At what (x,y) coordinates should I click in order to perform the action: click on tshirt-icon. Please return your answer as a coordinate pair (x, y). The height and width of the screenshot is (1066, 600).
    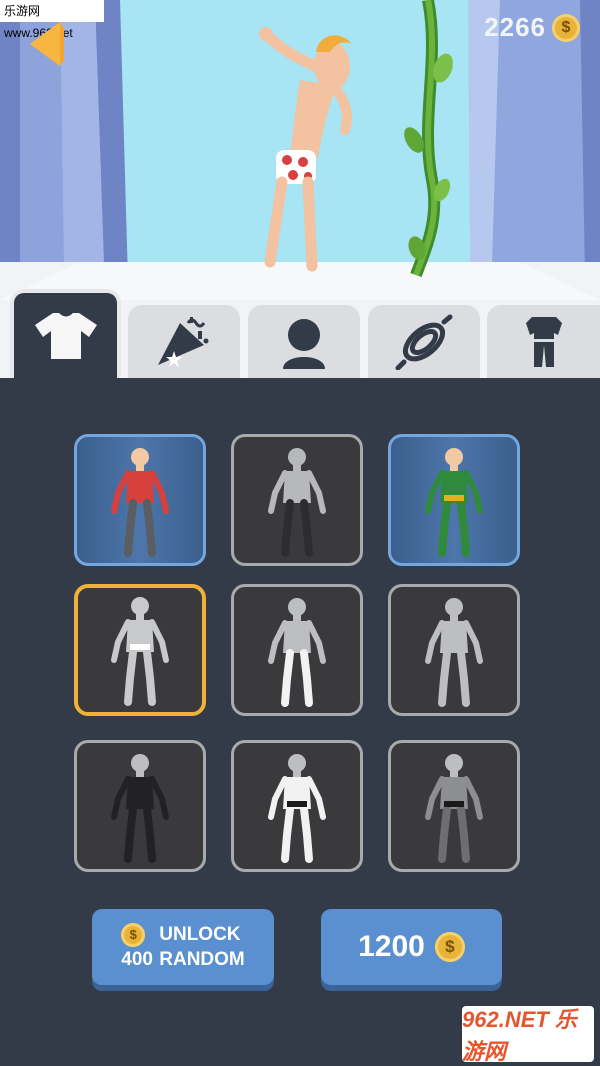
    Looking at the image, I should click on (65, 335).